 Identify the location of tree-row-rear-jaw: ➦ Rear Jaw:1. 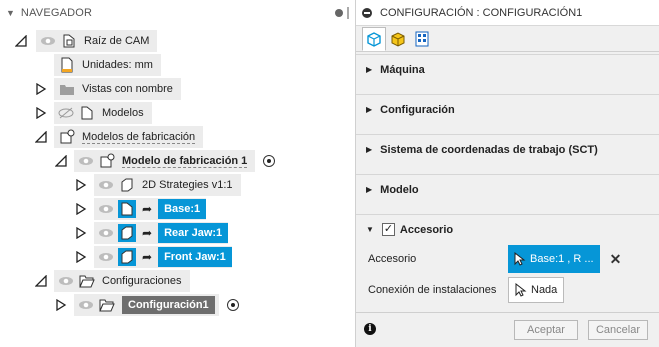
(151, 233).